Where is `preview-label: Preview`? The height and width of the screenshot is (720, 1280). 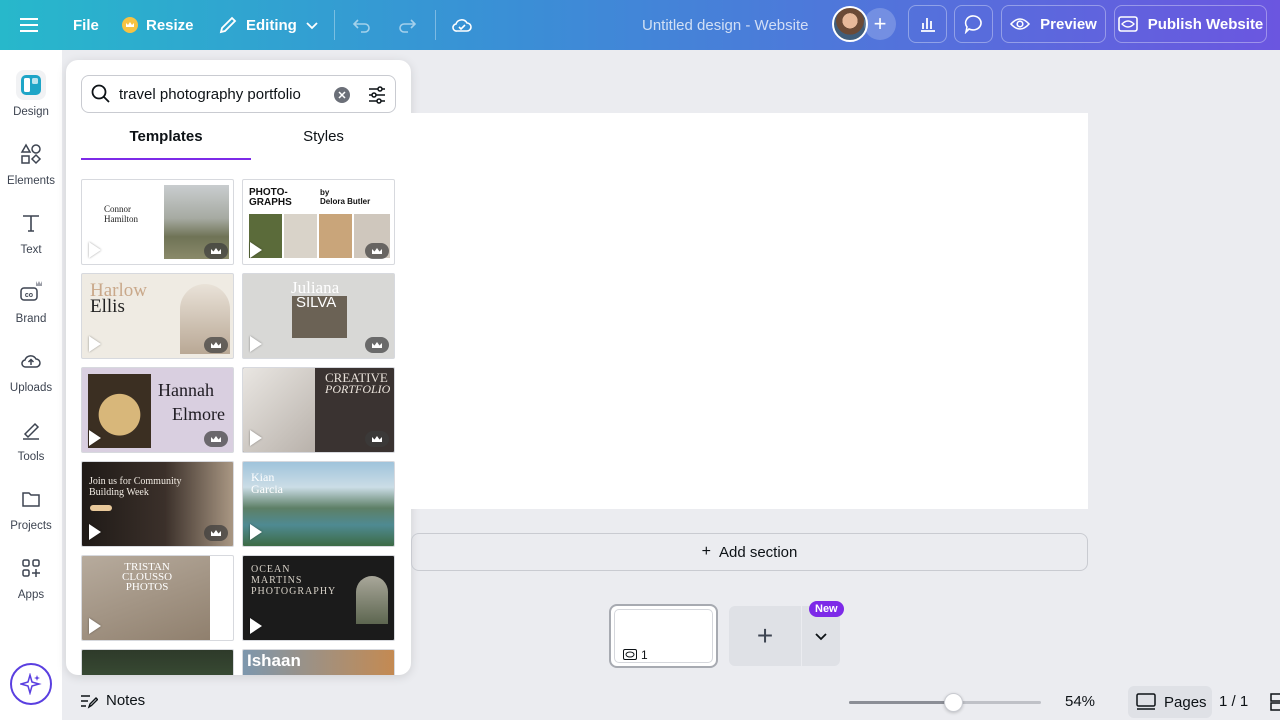
preview-label: Preview is located at coordinates (1068, 24).